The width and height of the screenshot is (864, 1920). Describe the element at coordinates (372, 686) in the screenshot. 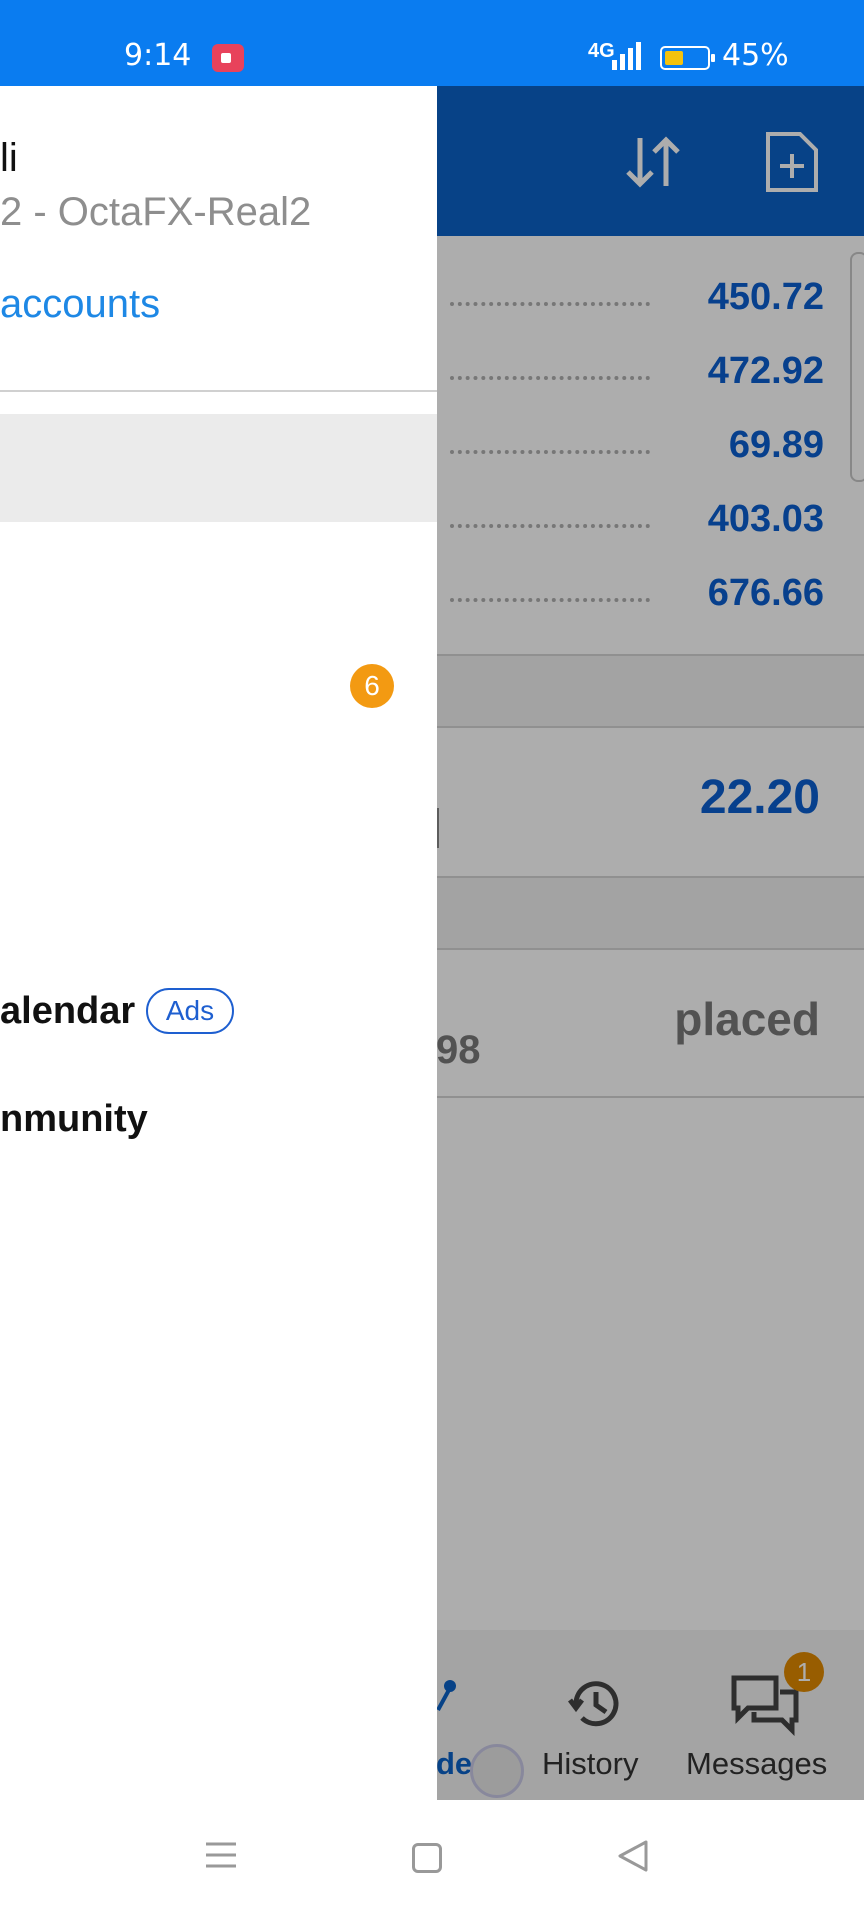

I see `drawer-item-badge: 6` at that location.